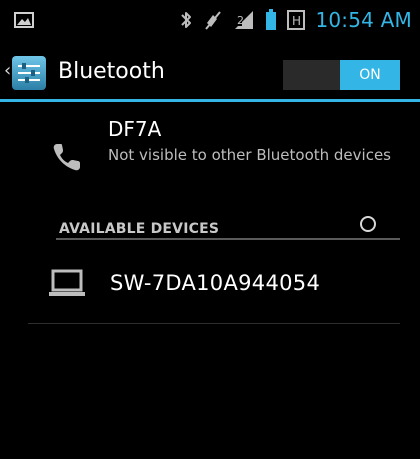 The width and height of the screenshot is (420, 459). Describe the element at coordinates (67, 283) in the screenshot. I see `laptop-icon` at that location.